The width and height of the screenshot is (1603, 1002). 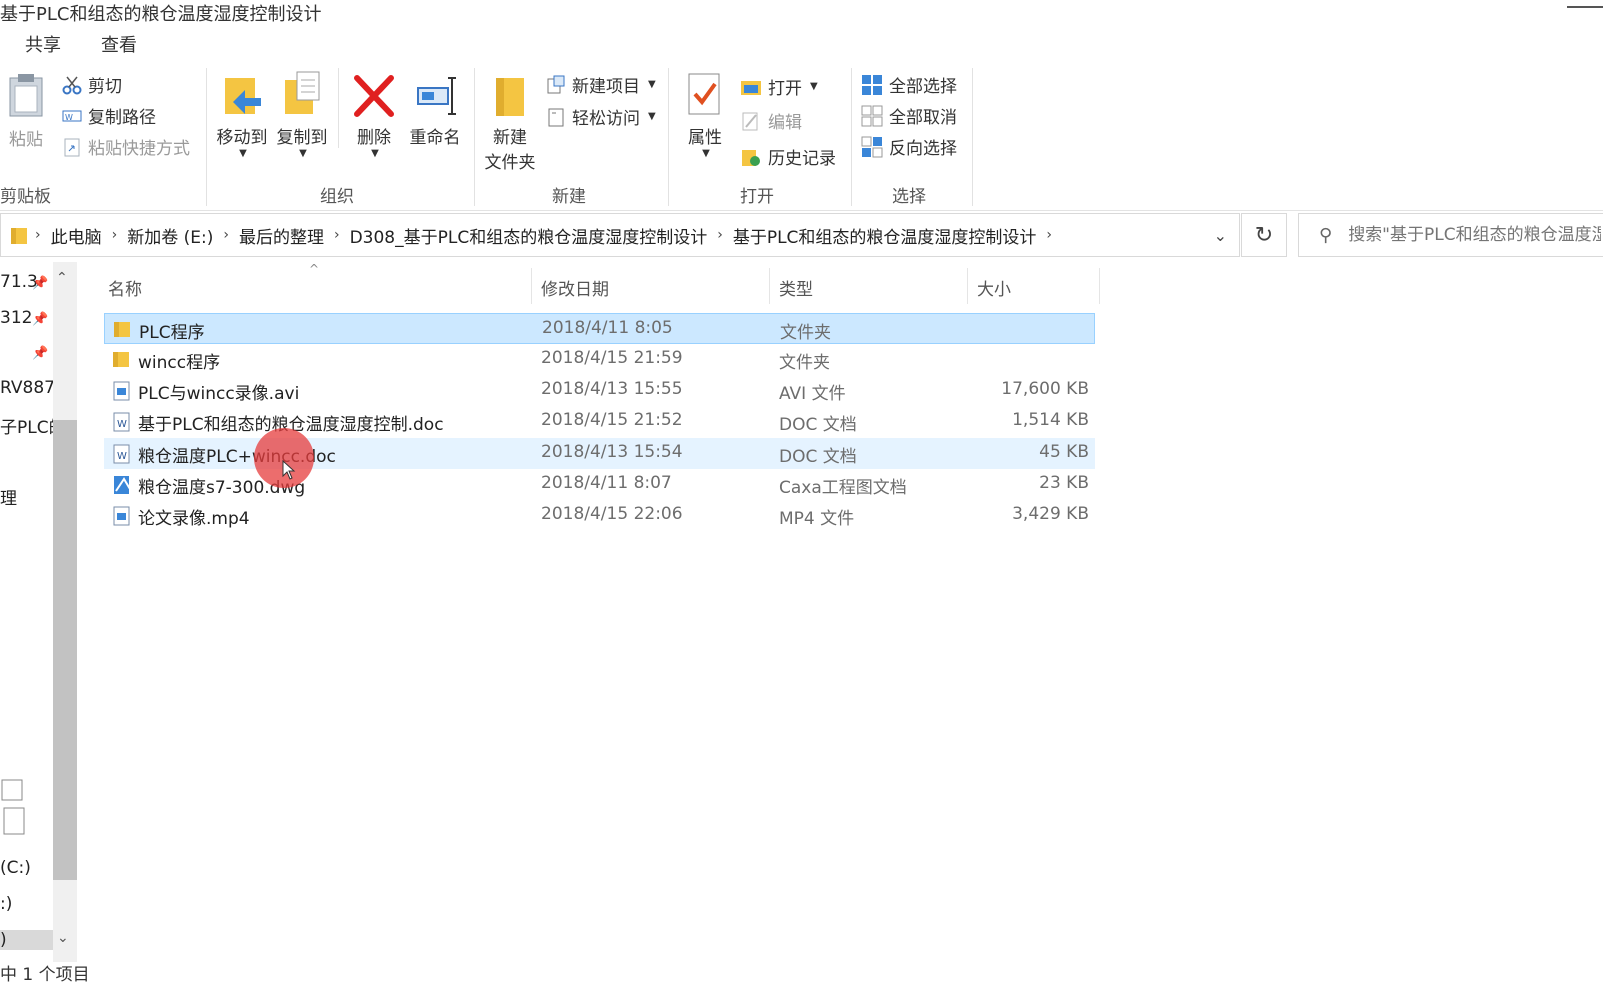 What do you see at coordinates (606, 87) in the screenshot?
I see `new-item-label: 新建项目` at bounding box center [606, 87].